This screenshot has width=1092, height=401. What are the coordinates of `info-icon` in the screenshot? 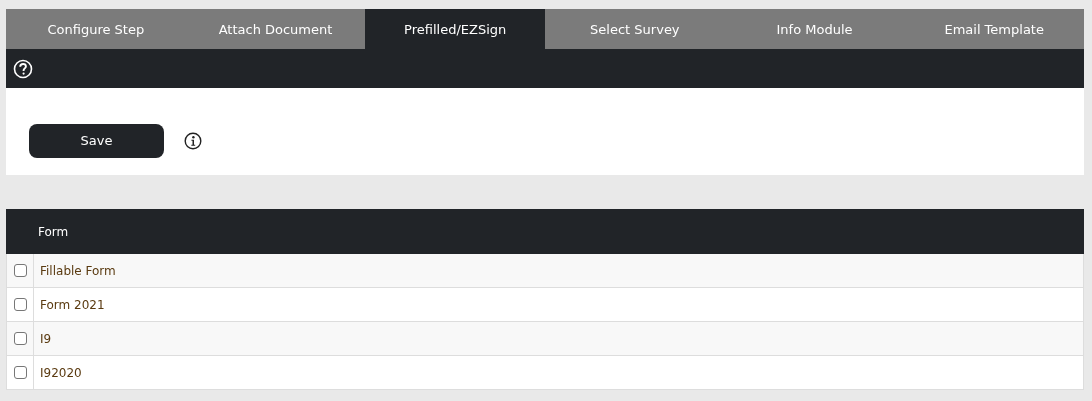 It's located at (193, 140).